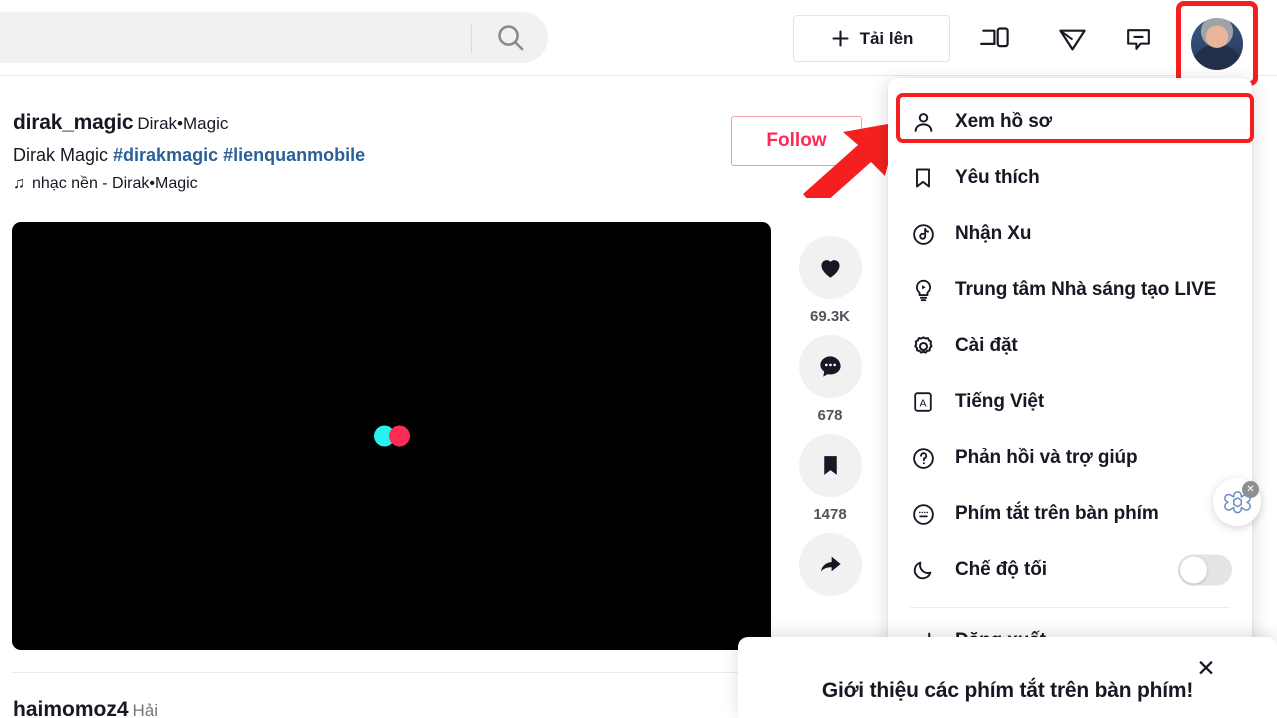 This screenshot has height=718, width=1277. What do you see at coordinates (638, 43) in the screenshot?
I see `top-header: Tải lên` at bounding box center [638, 43].